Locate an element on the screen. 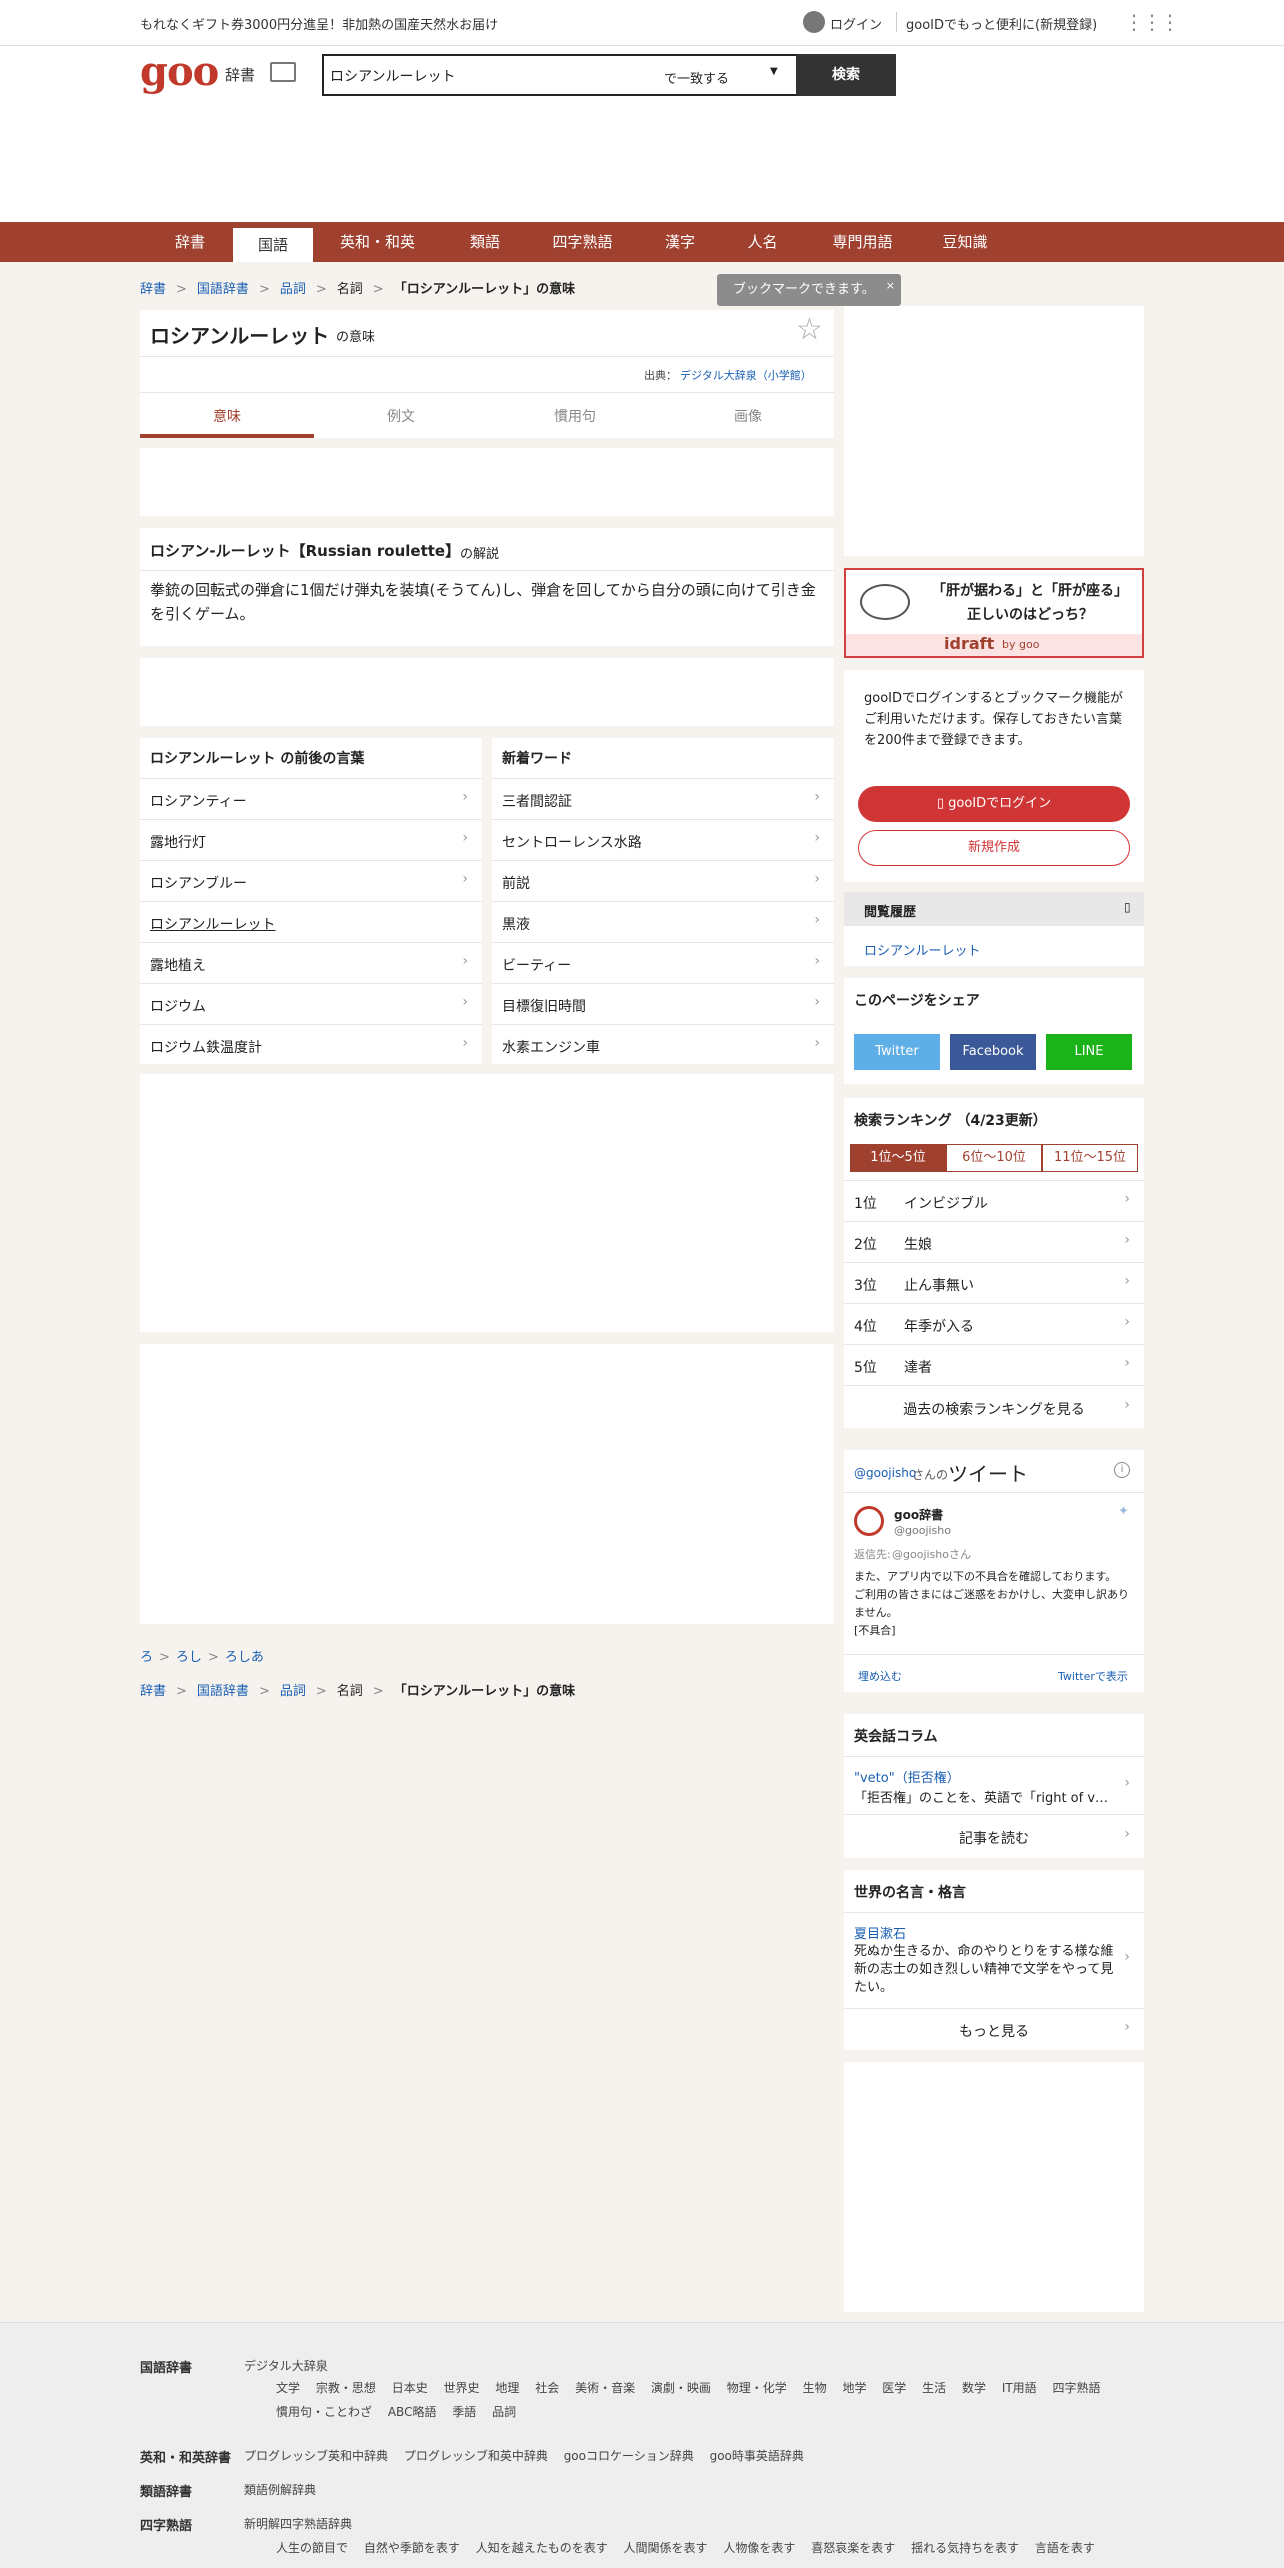 This screenshot has height=2568, width=1284. column-more-link: 記事を読む › is located at coordinates (994, 1836).